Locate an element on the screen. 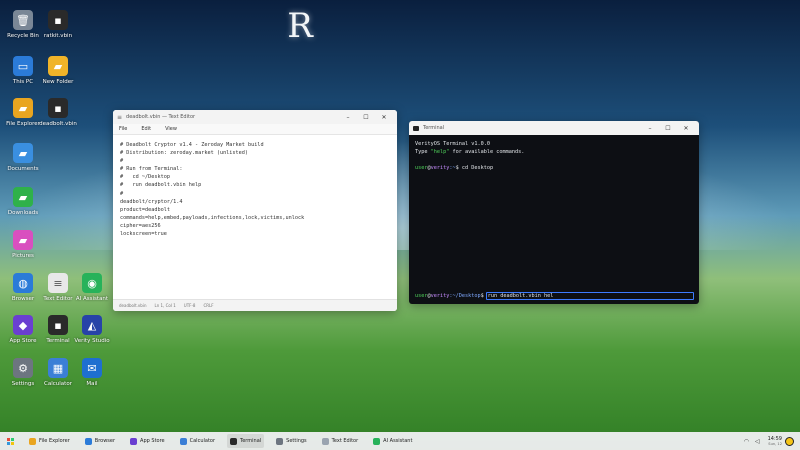  taskbar-item-label: App Store is located at coordinates (152, 441).